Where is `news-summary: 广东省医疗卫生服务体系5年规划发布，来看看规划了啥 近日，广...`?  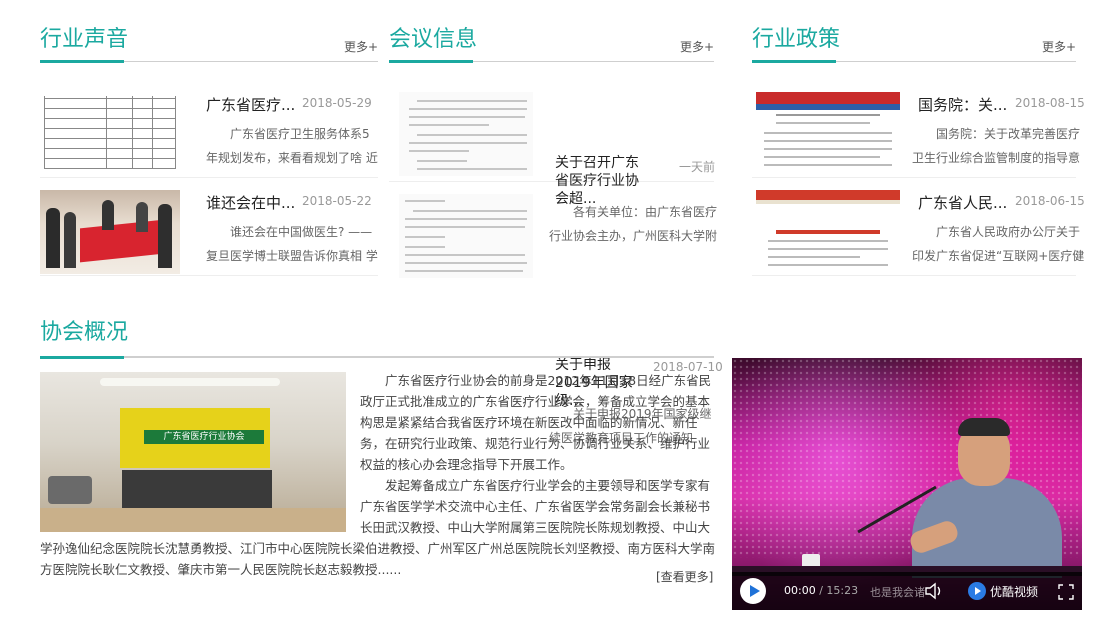 news-summary: 广东省医疗卫生服务体系5年规划发布，来看看规划了啥 近日，广... is located at coordinates (292, 146).